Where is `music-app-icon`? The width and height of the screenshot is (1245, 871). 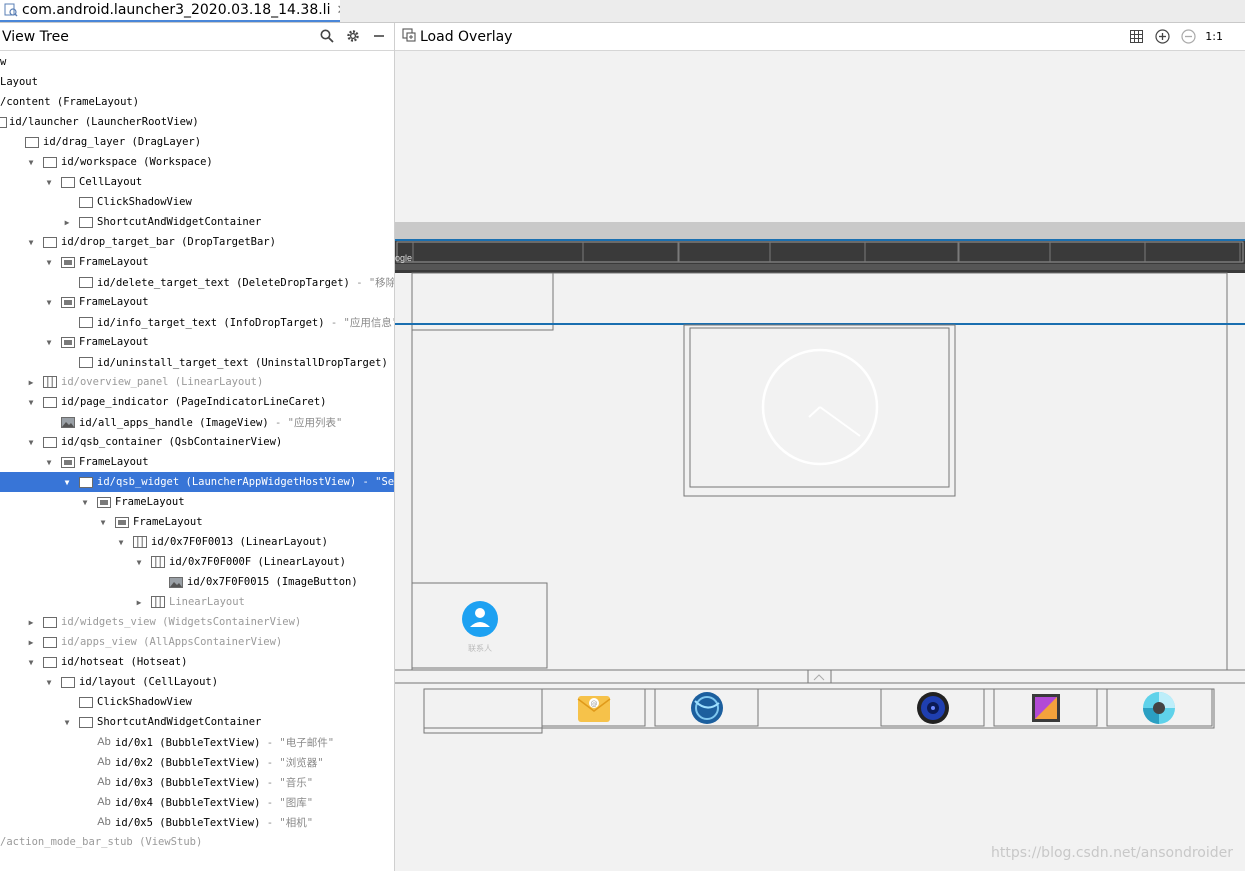 music-app-icon is located at coordinates (933, 708).